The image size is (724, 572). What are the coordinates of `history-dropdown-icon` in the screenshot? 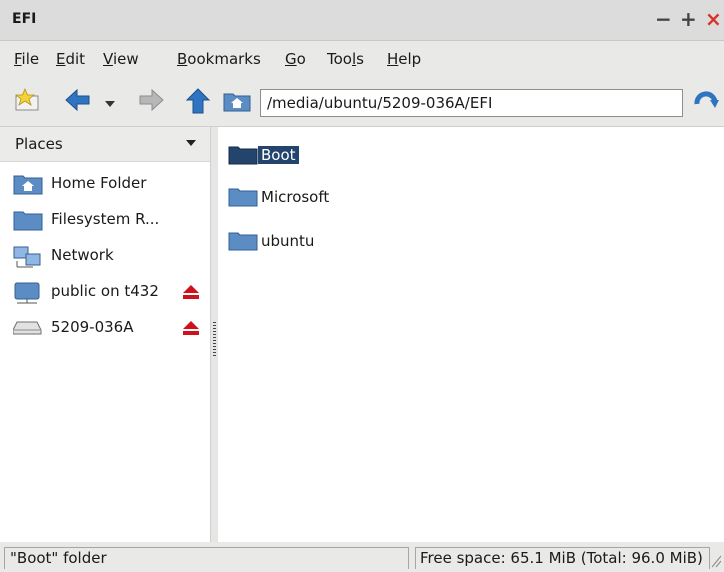 It's located at (110, 104).